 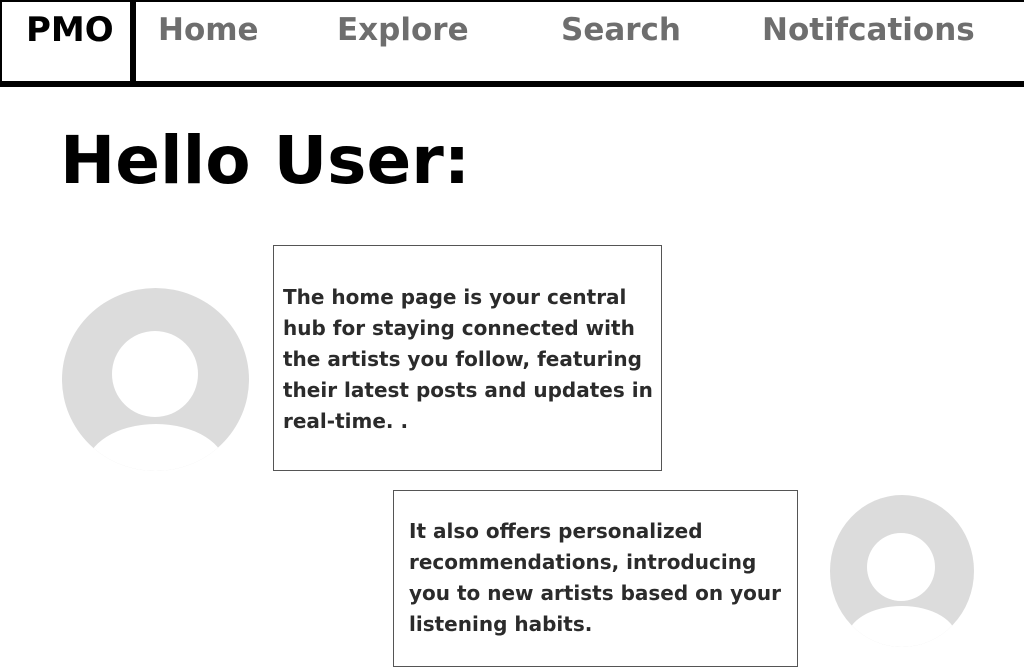 What do you see at coordinates (403, 30) in the screenshot?
I see `nav-link-explore: Explore` at bounding box center [403, 30].